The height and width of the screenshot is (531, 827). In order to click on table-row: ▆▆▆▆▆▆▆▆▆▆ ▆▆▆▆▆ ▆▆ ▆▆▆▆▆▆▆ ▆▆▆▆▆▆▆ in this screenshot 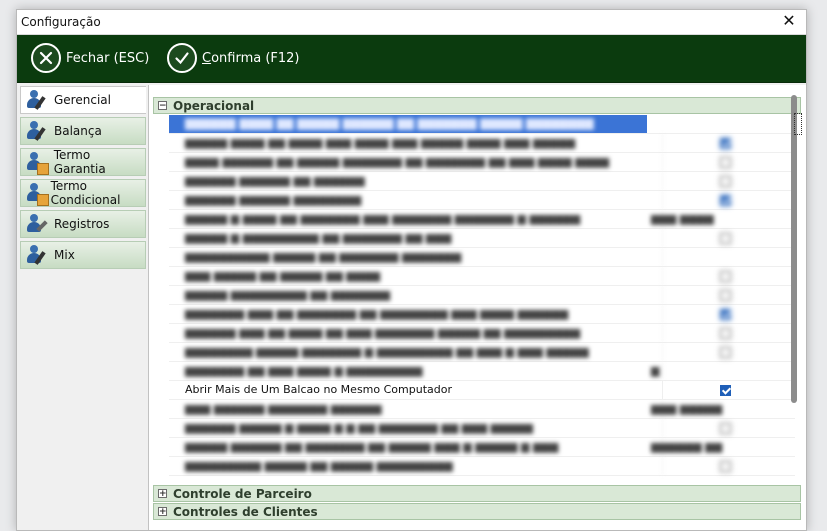, I will do `click(482, 257)`.